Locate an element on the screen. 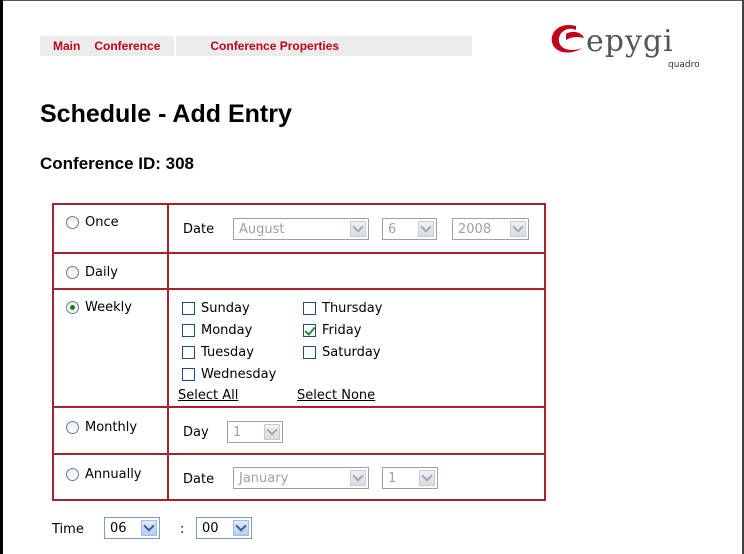 This screenshot has width=744, height=554. checkbox-monday: Monday is located at coordinates (217, 330).